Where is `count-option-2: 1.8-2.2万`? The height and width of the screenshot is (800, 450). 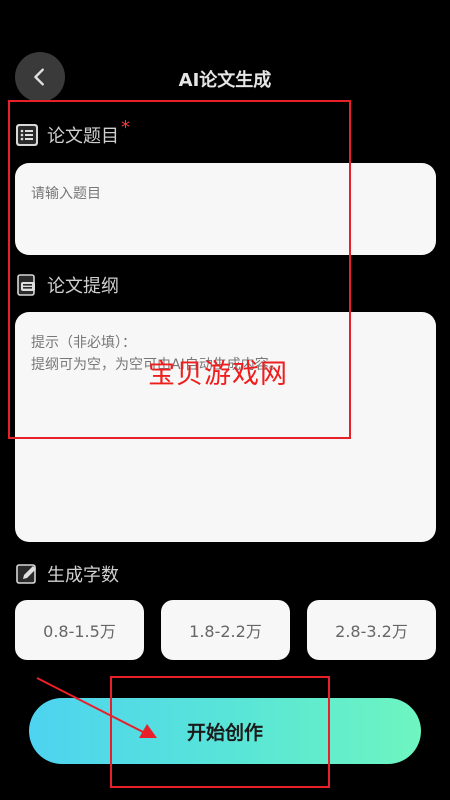 count-option-2: 1.8-2.2万 is located at coordinates (225, 630).